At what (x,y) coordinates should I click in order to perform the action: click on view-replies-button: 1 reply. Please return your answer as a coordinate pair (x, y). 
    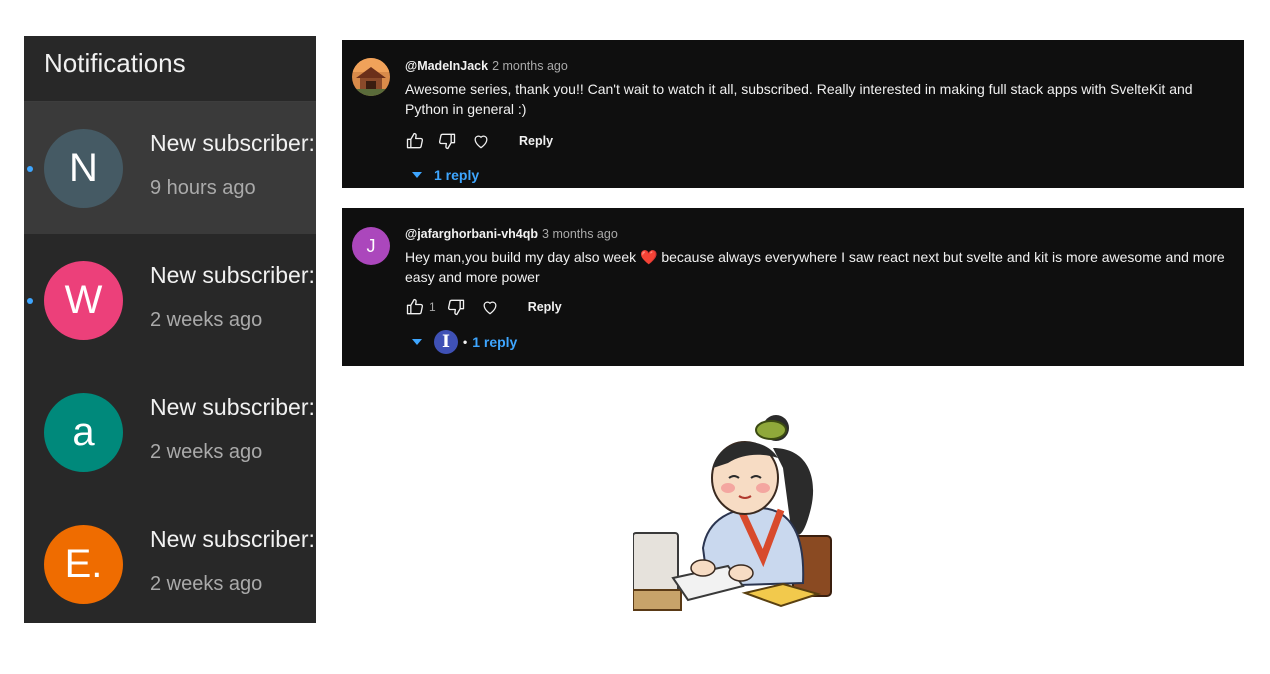
    Looking at the image, I should click on (445, 175).